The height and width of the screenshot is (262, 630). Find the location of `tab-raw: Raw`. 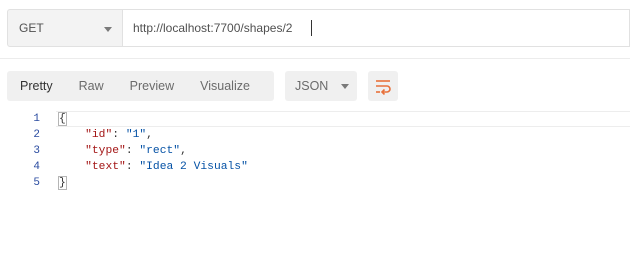

tab-raw: Raw is located at coordinates (91, 86).